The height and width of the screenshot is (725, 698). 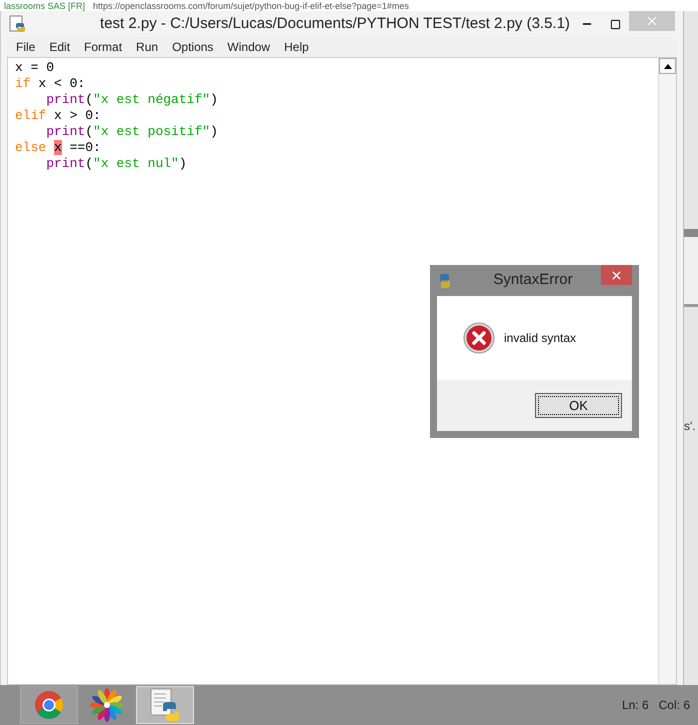 What do you see at coordinates (674, 705) in the screenshot?
I see `column-number-status: Col: 6` at bounding box center [674, 705].